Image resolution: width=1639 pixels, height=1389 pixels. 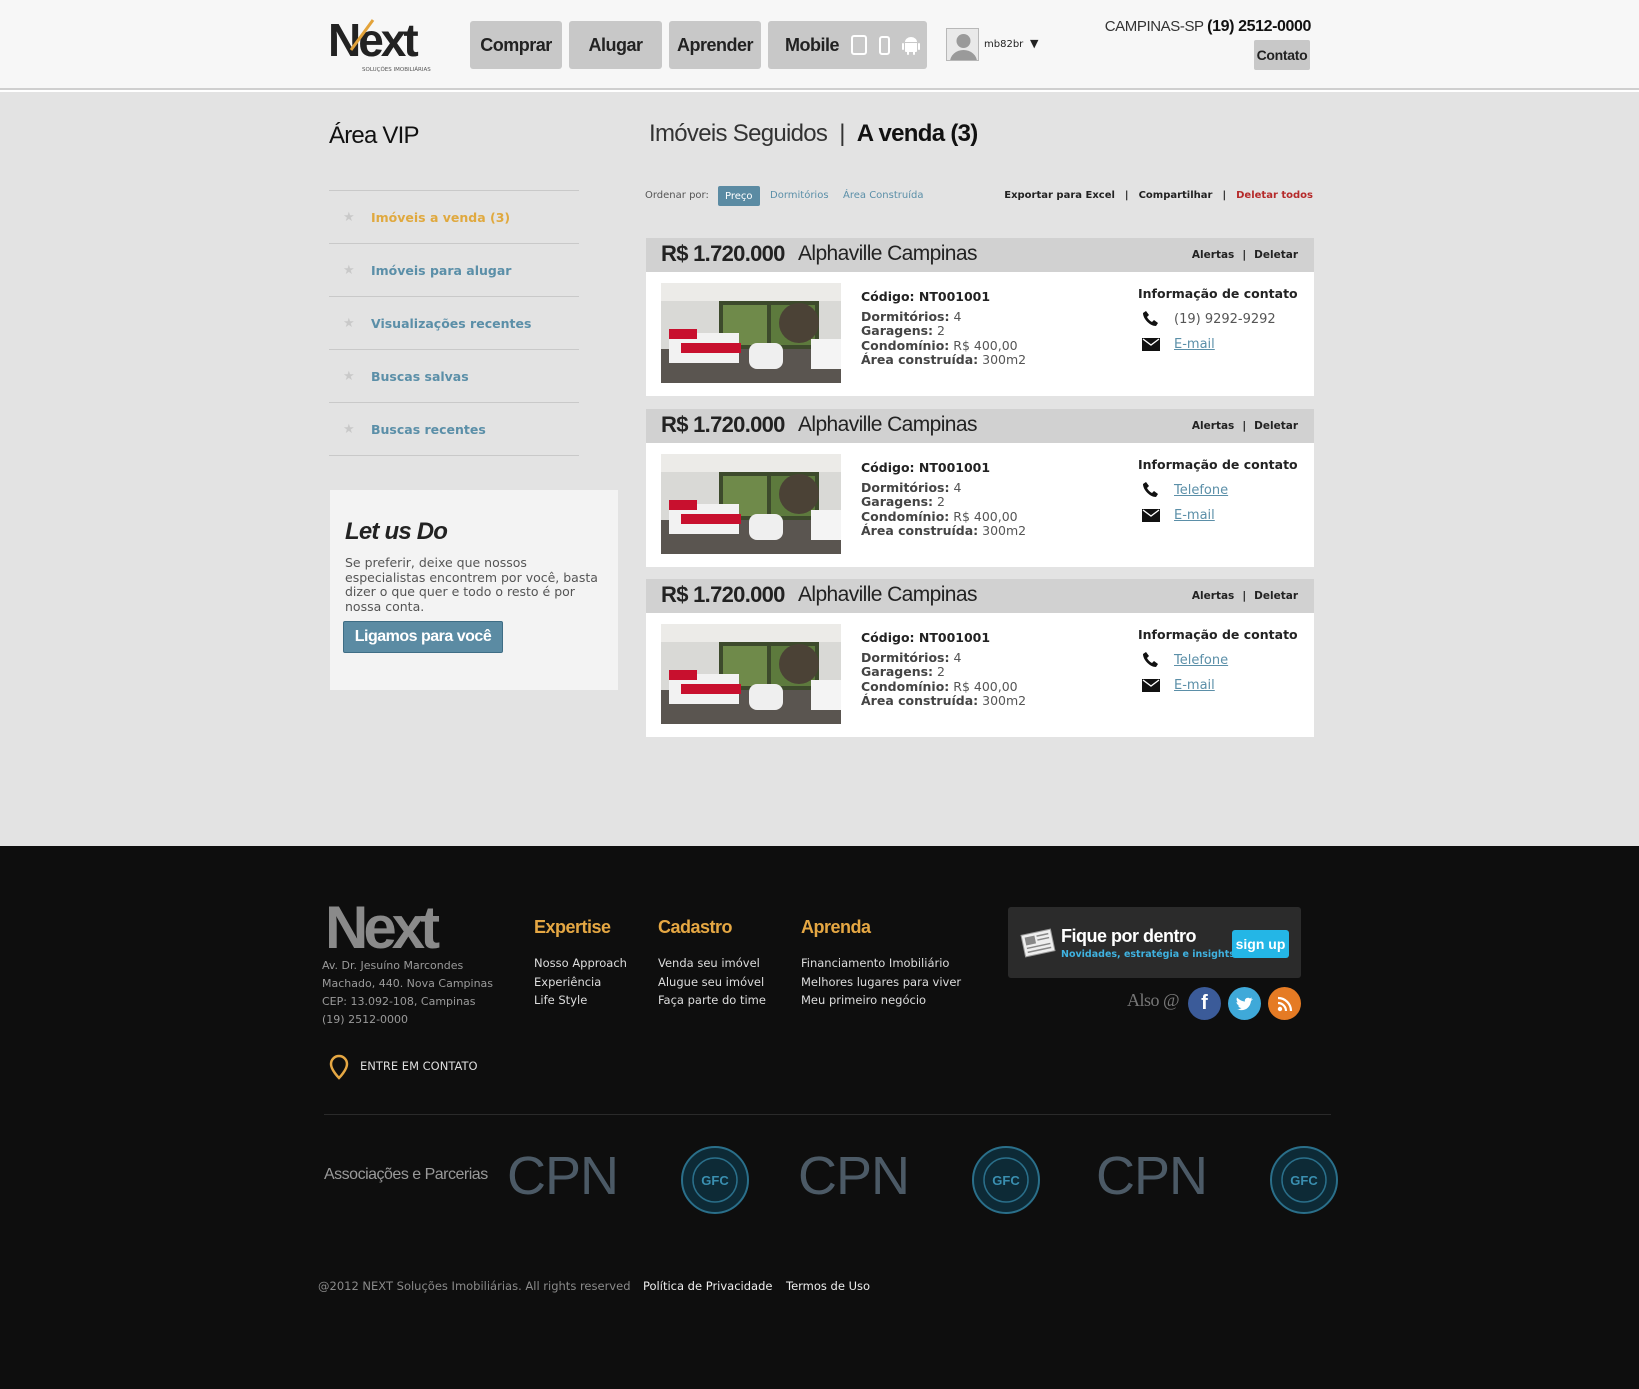 I want to click on nav-mobile-button: Mobile, so click(x=847, y=45).